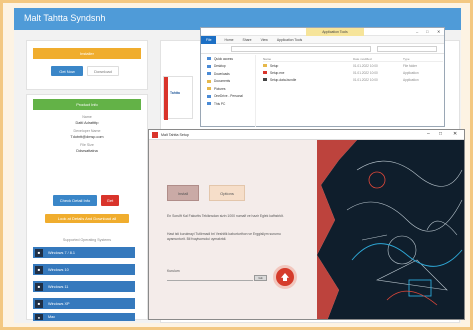  What do you see at coordinates (75, 200) in the screenshot?
I see `check-detail-button: Check Detail Info` at bounding box center [75, 200].